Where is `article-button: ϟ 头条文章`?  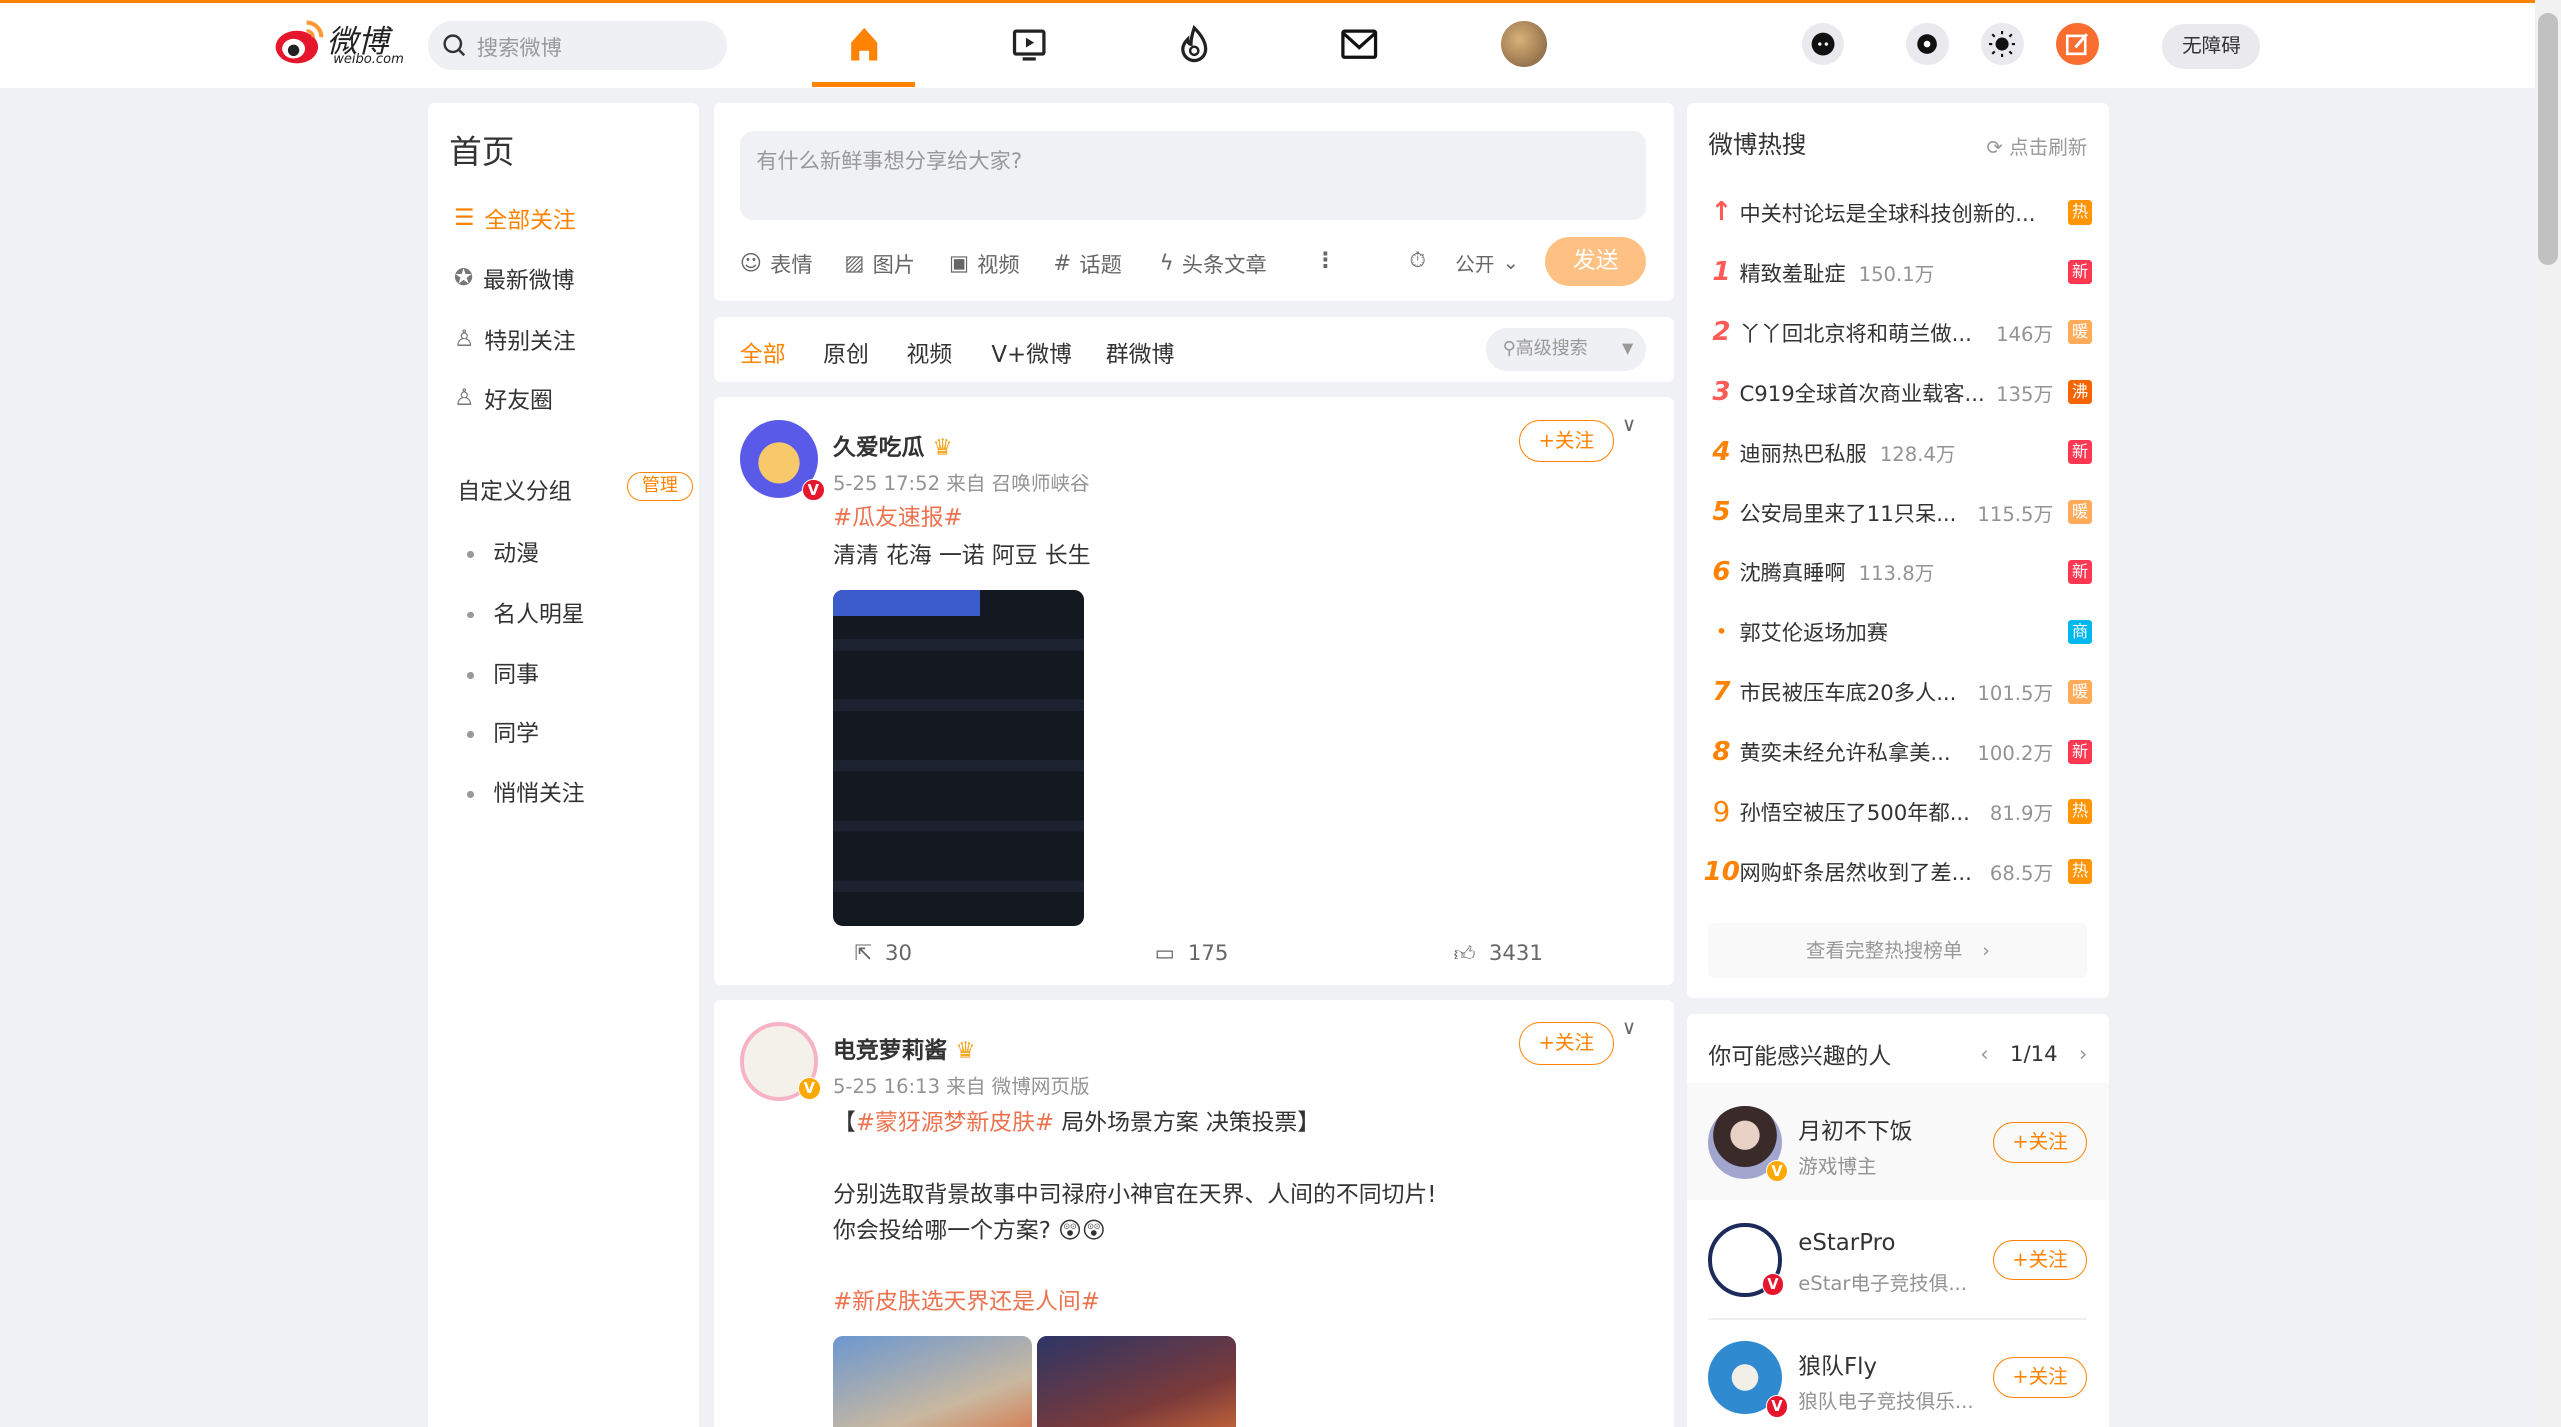
article-button: ϟ 头条文章 is located at coordinates (1213, 263).